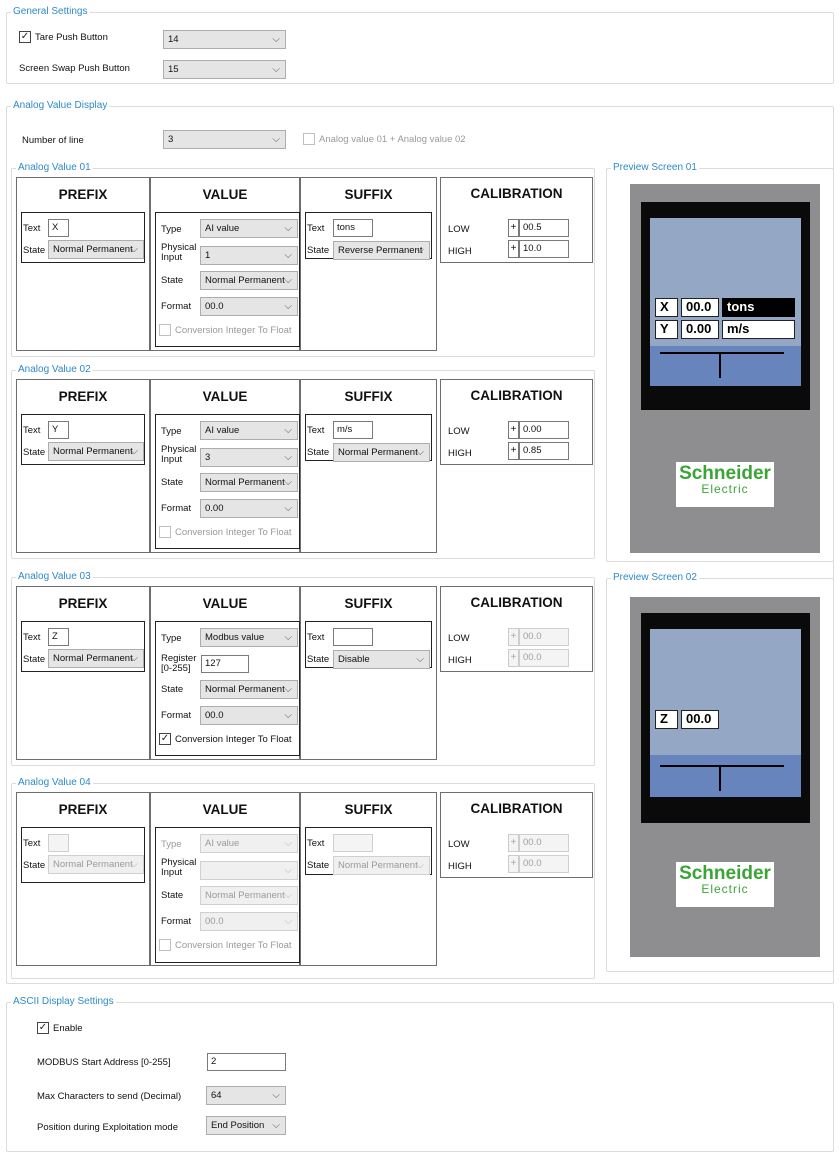 This screenshot has height=1152, width=840. What do you see at coordinates (318, 659) in the screenshot?
I see `av3-suffix-state-label: State` at bounding box center [318, 659].